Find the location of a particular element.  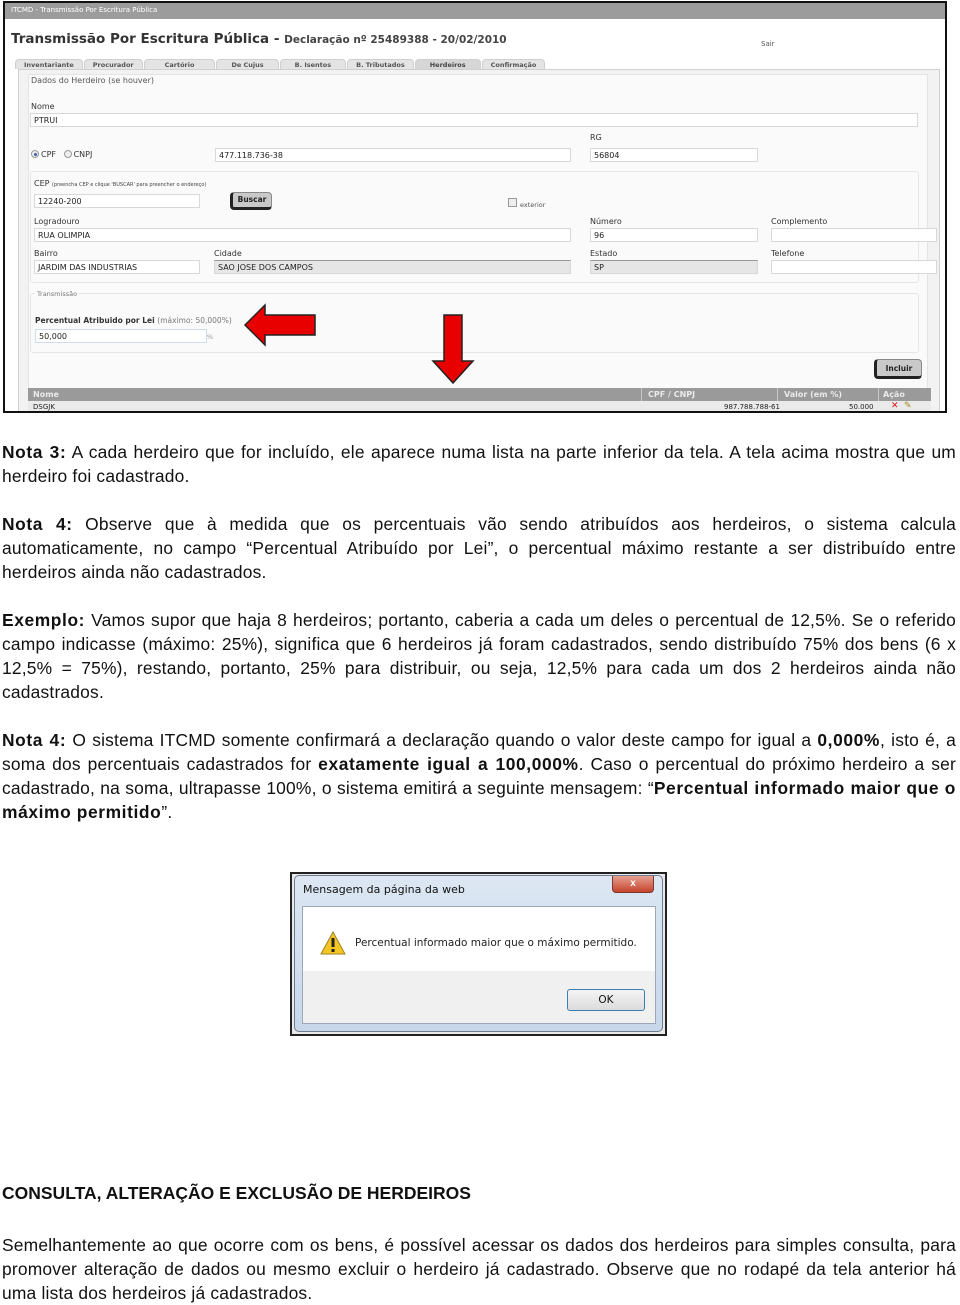

nota-4b-text-4: ”. is located at coordinates (167, 812).